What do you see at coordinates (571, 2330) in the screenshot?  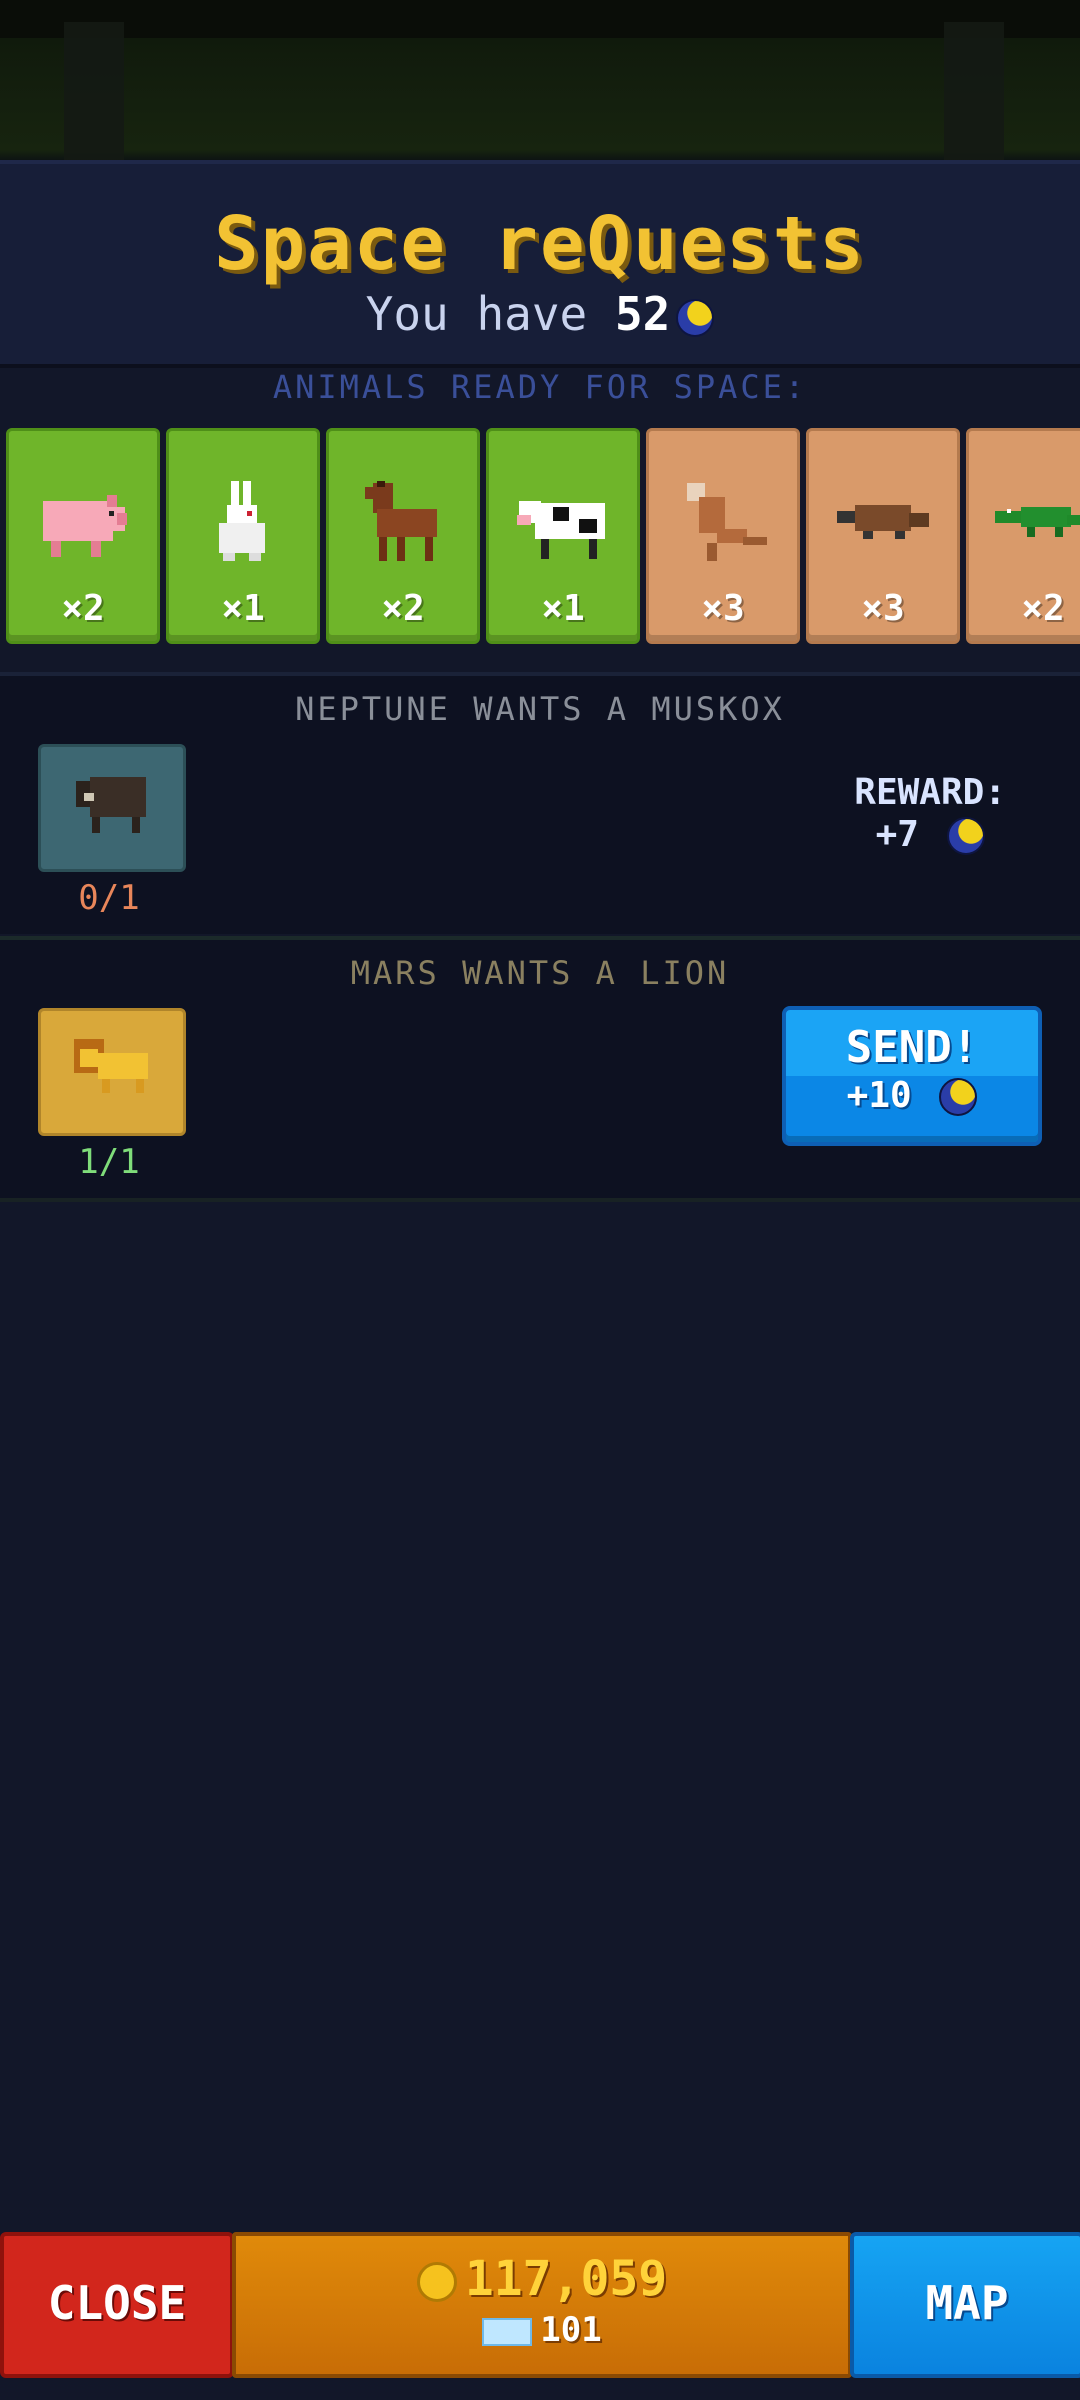 I see `gem-amount: 101` at bounding box center [571, 2330].